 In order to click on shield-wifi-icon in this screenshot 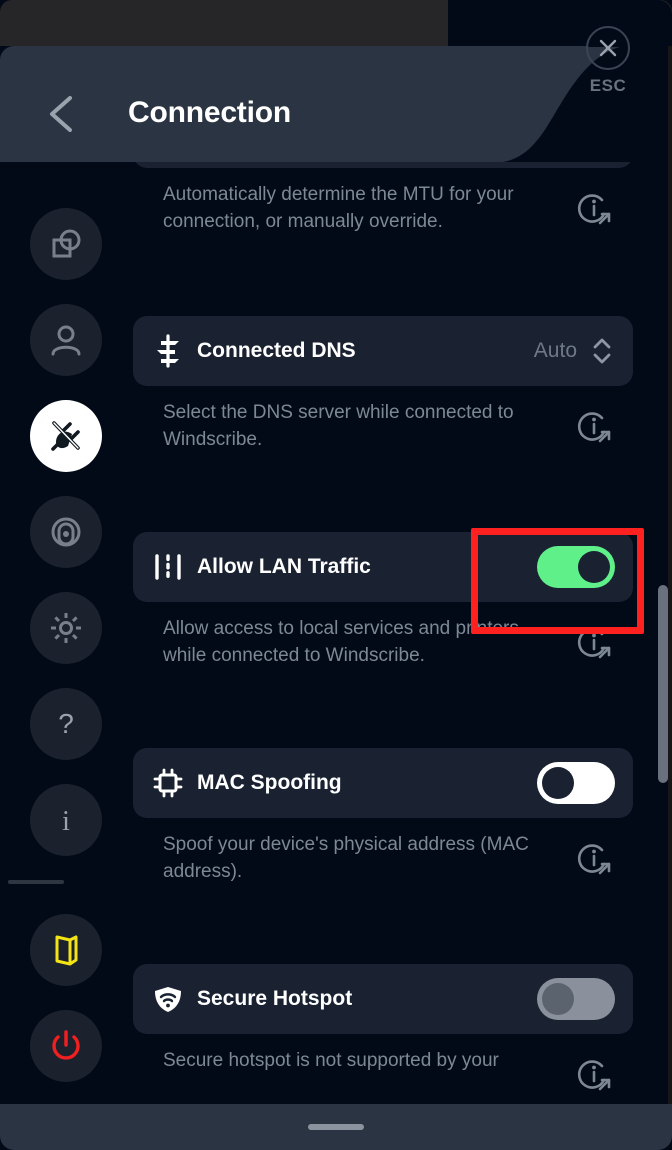, I will do `click(168, 999)`.